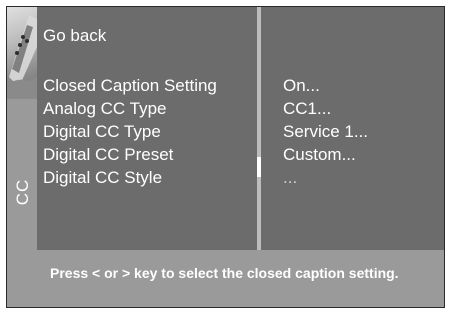 The height and width of the screenshot is (313, 451). Describe the element at coordinates (22, 53) in the screenshot. I see `remote-control-icon` at that location.